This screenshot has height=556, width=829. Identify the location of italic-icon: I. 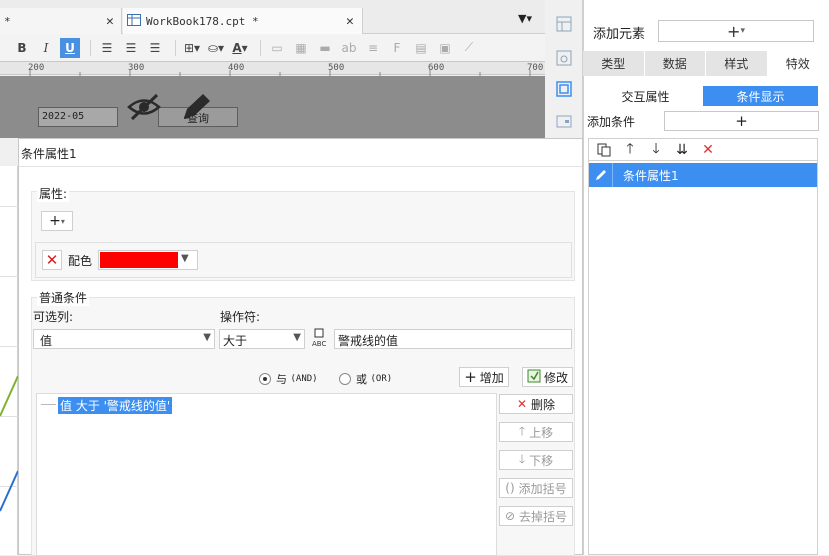
(46, 48).